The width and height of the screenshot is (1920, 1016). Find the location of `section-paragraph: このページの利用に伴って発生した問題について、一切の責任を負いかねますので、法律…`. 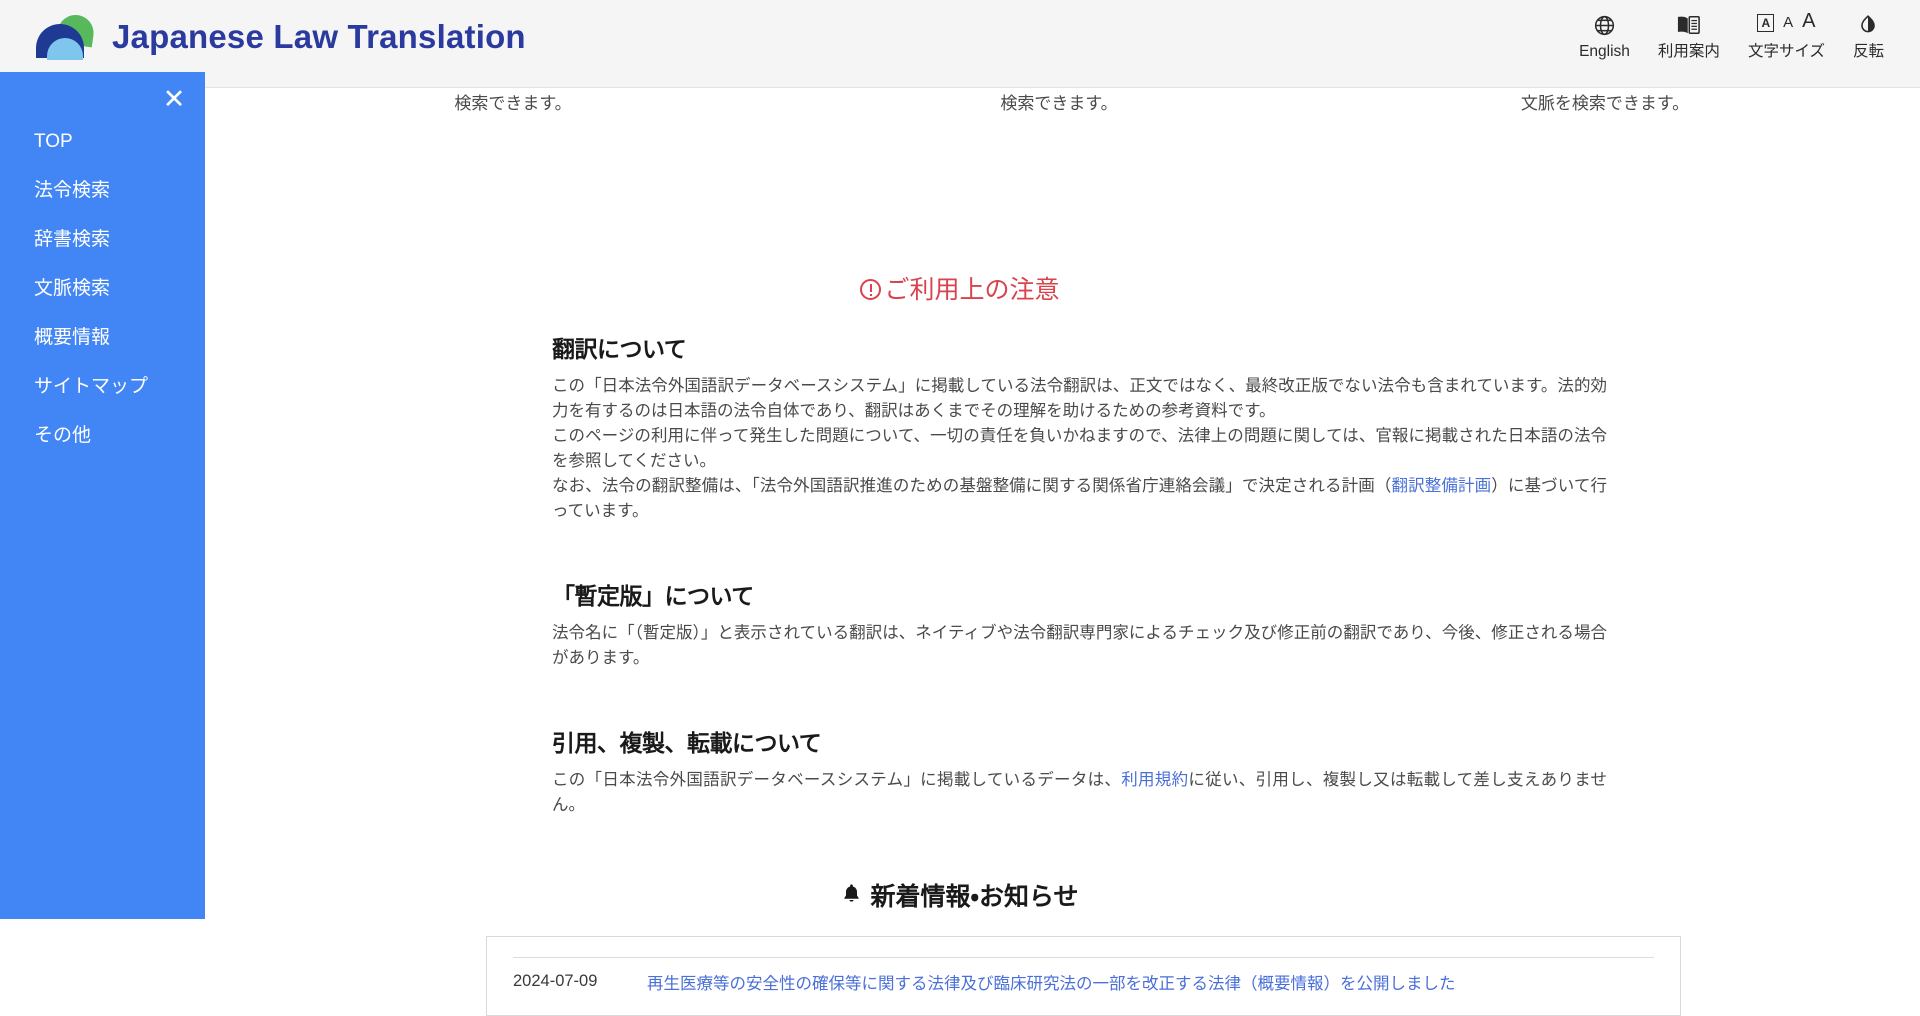

section-paragraph: このページの利用に伴って発生した問題について、一切の責任を負いかねますので、法律… is located at coordinates (1079, 448).